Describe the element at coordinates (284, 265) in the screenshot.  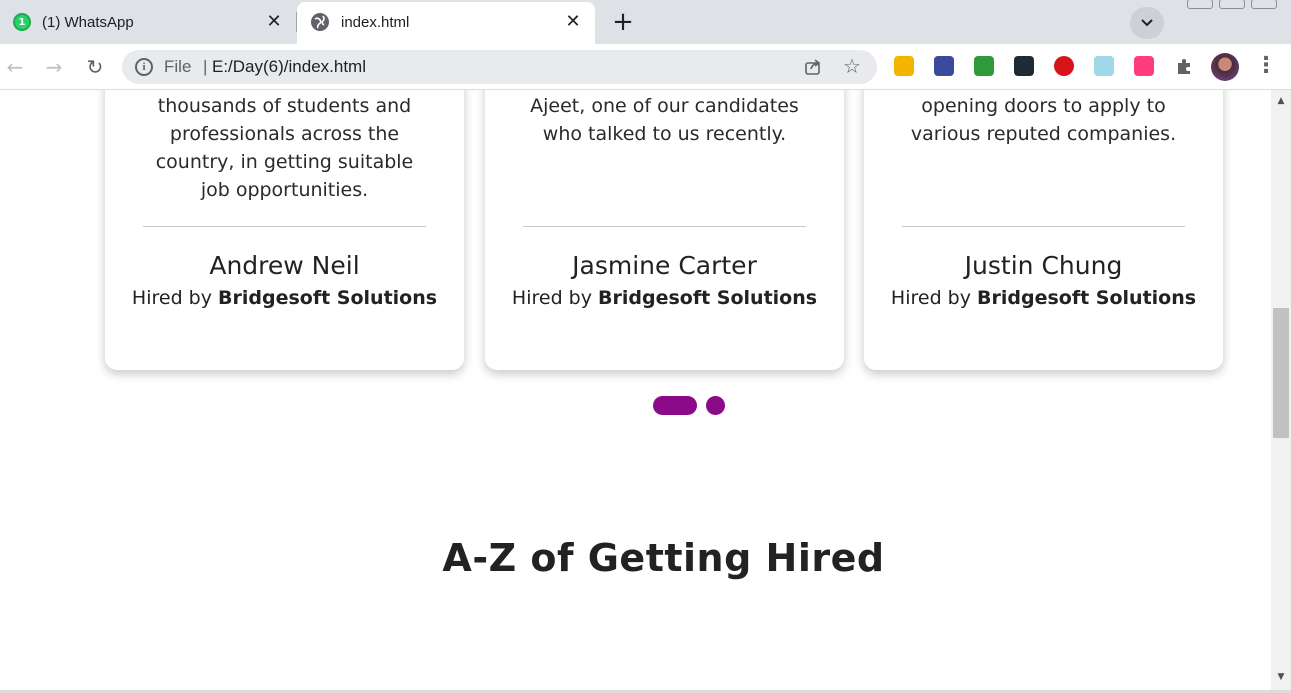
I see `person-name: Andrew Neil` at that location.